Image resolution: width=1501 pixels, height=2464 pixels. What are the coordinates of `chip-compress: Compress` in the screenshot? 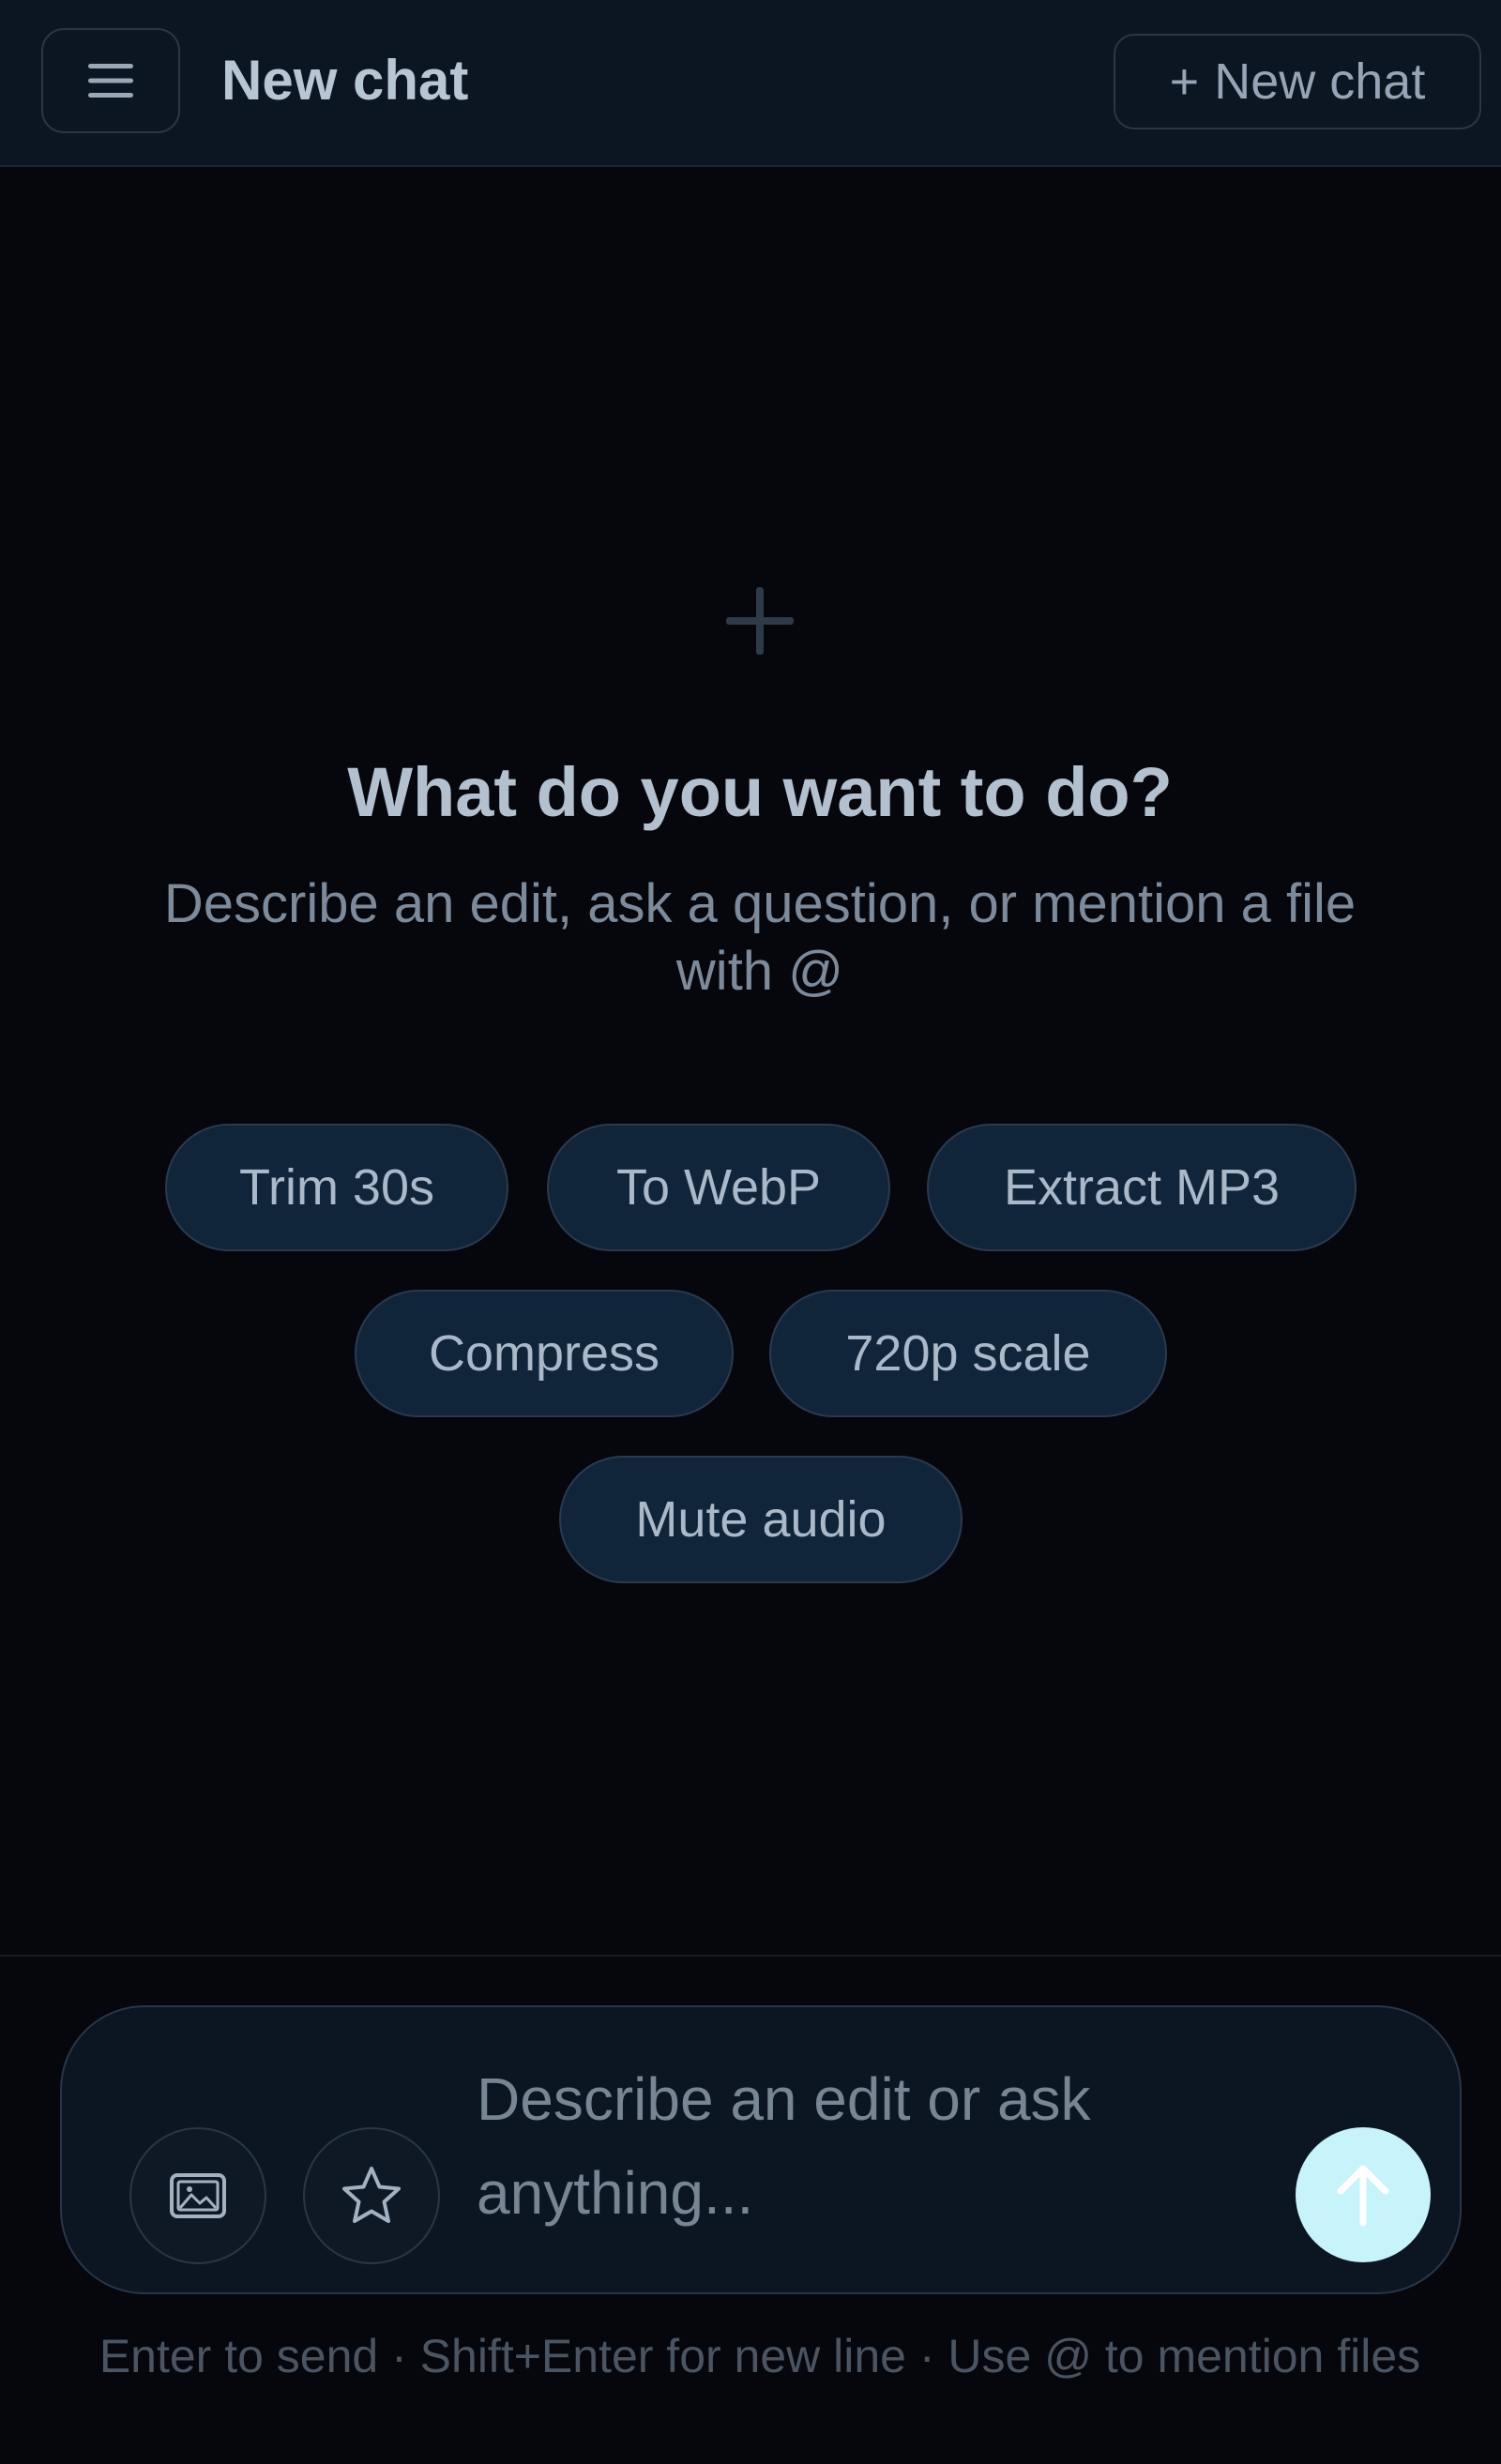 It's located at (544, 1353).